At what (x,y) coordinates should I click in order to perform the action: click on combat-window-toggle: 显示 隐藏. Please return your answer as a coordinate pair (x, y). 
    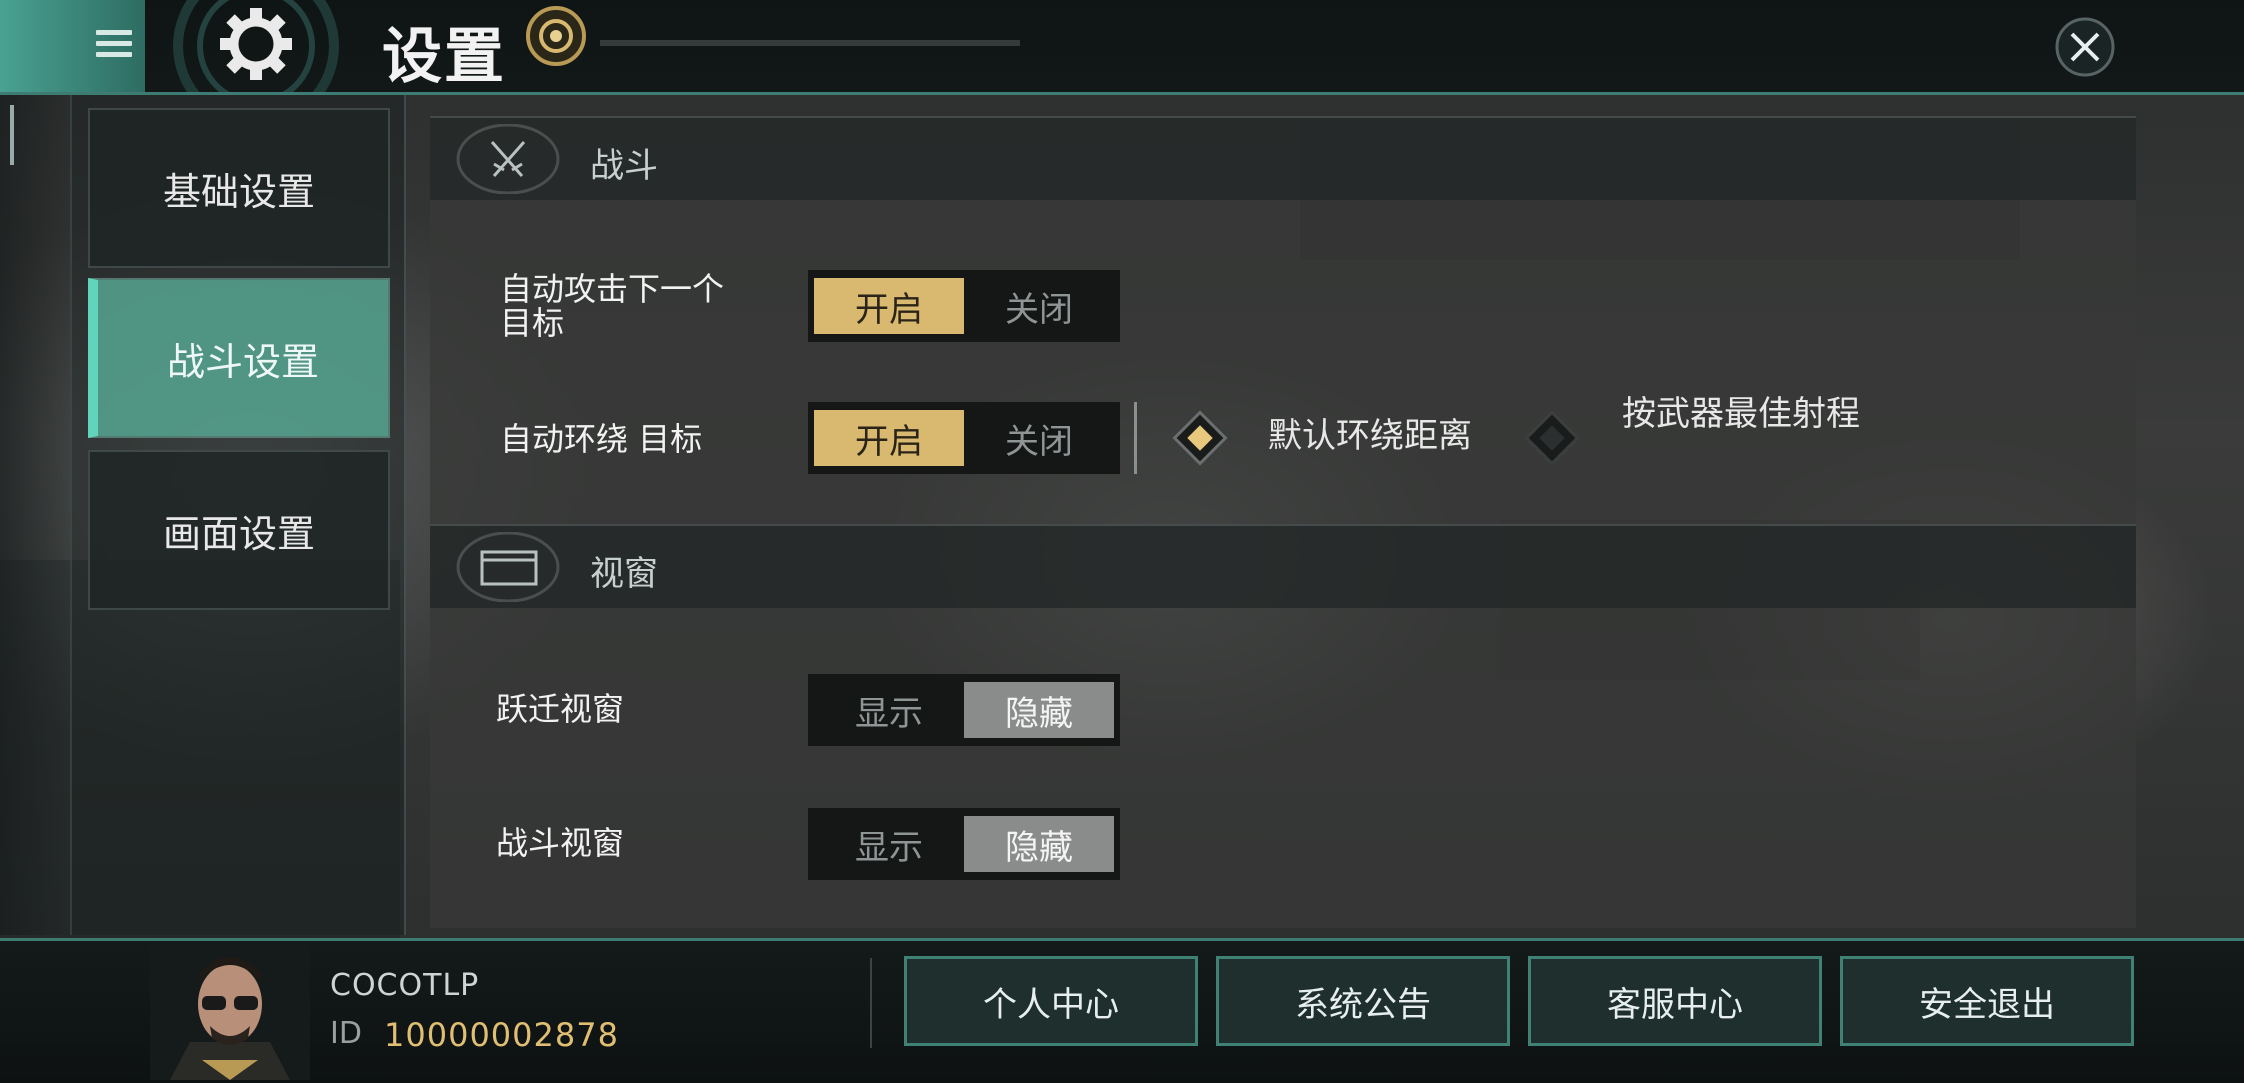
    Looking at the image, I should click on (964, 844).